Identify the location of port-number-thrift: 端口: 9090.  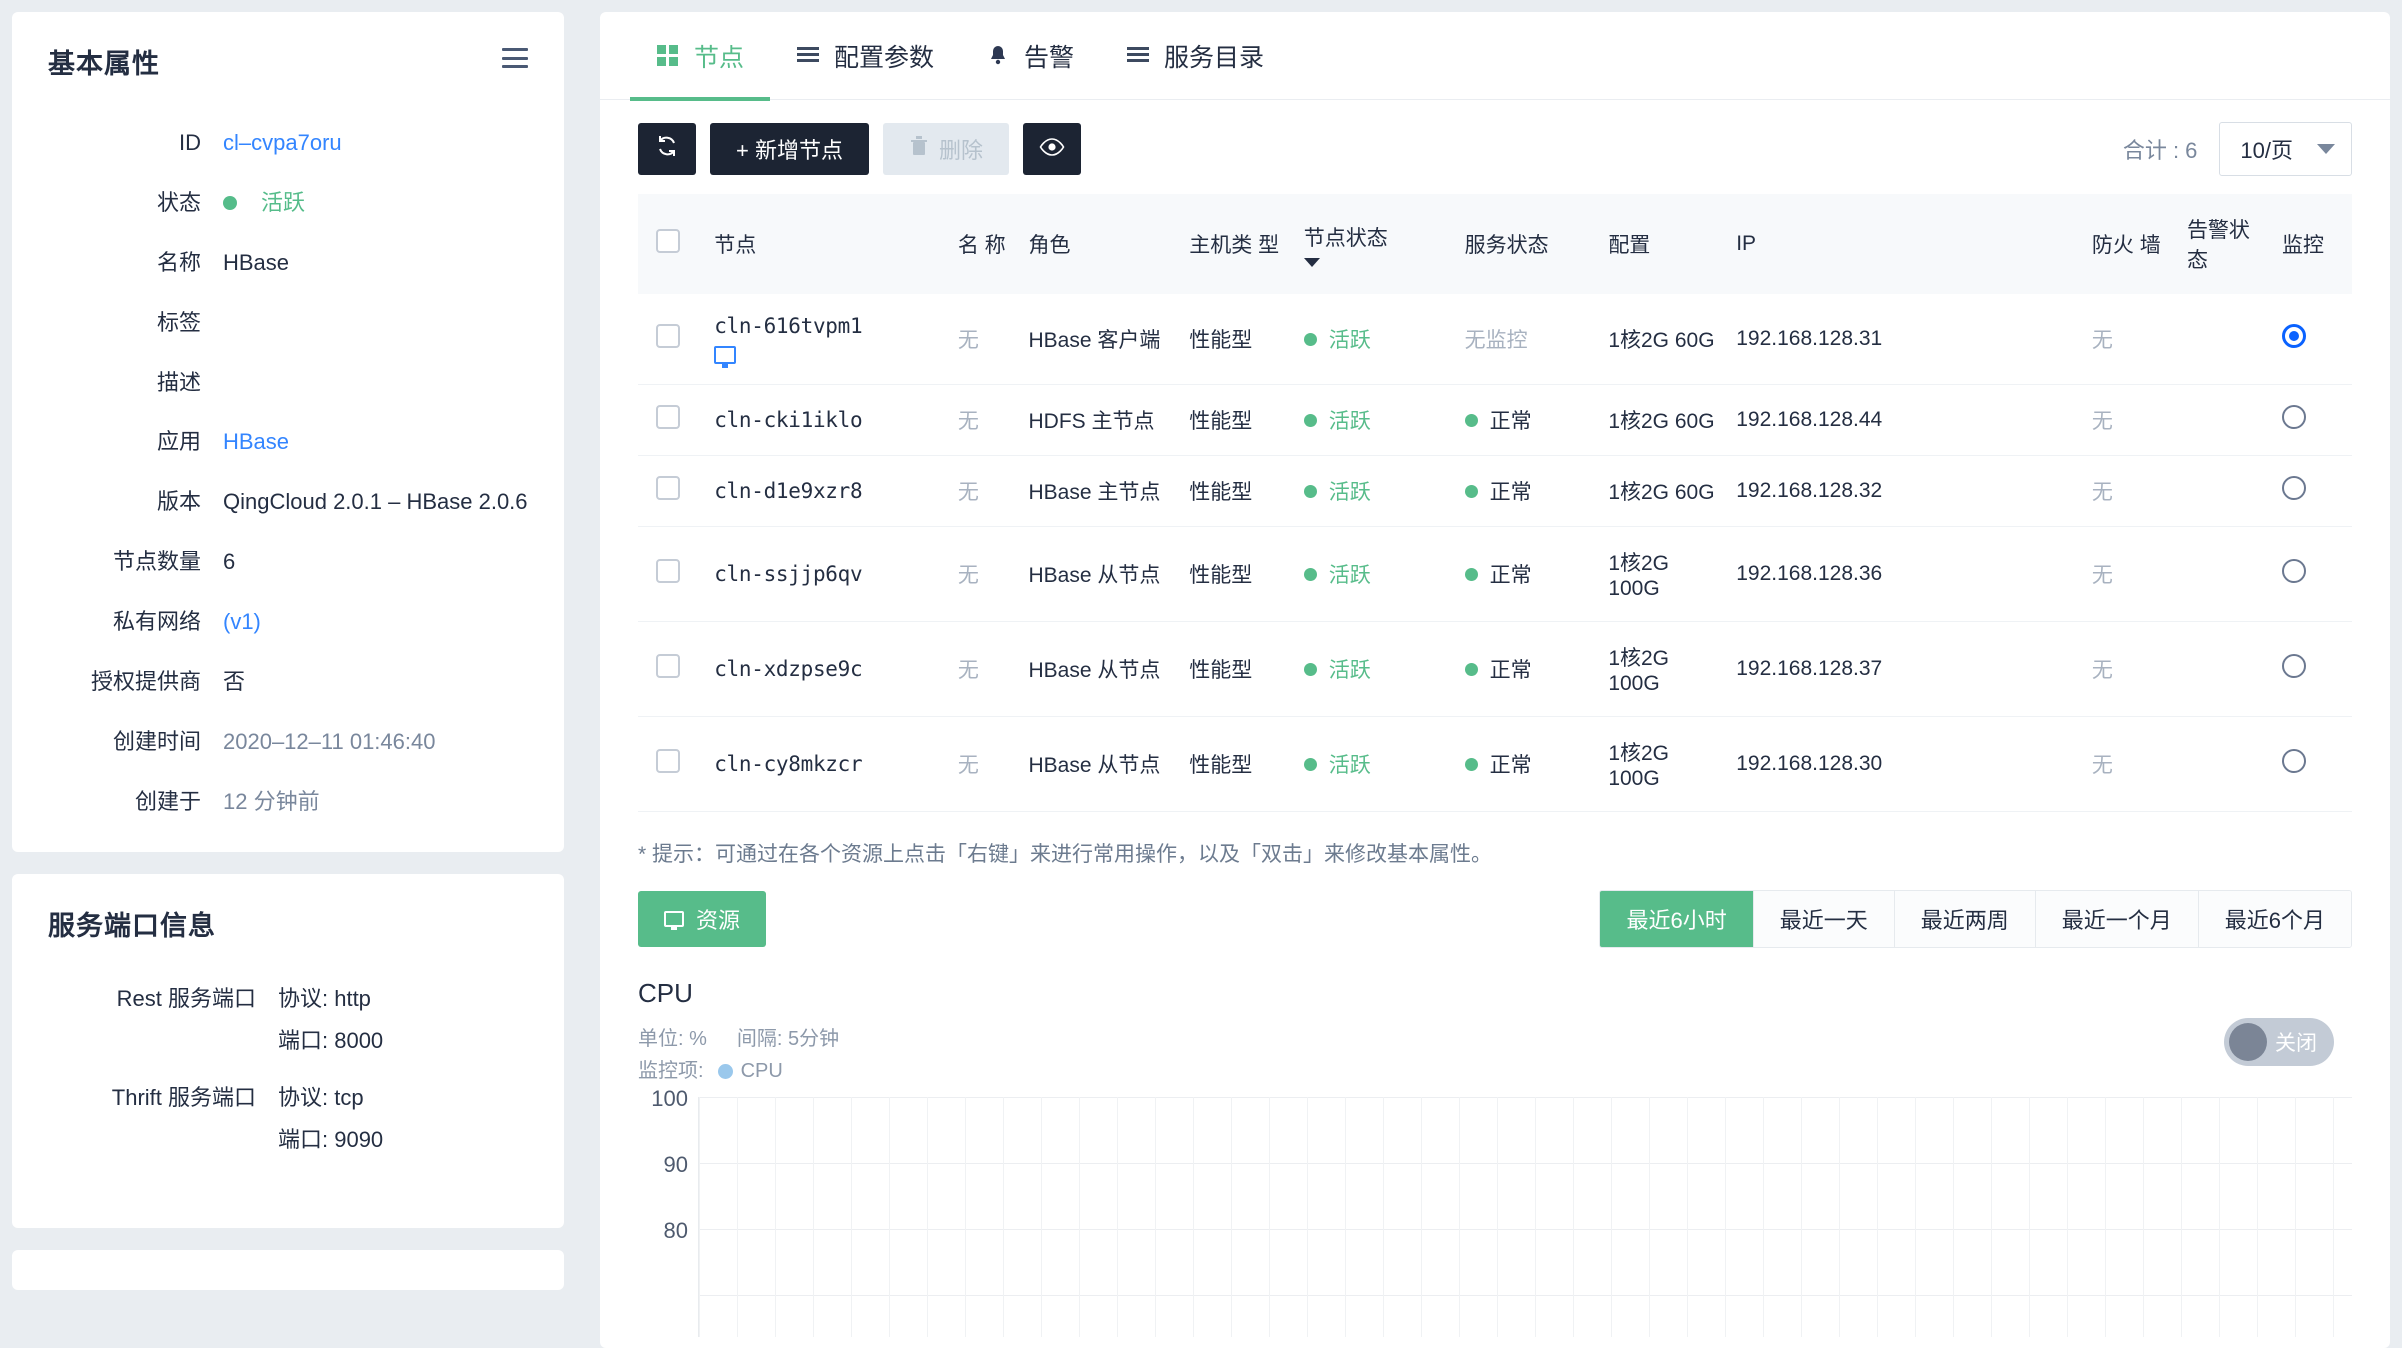
(331, 1140).